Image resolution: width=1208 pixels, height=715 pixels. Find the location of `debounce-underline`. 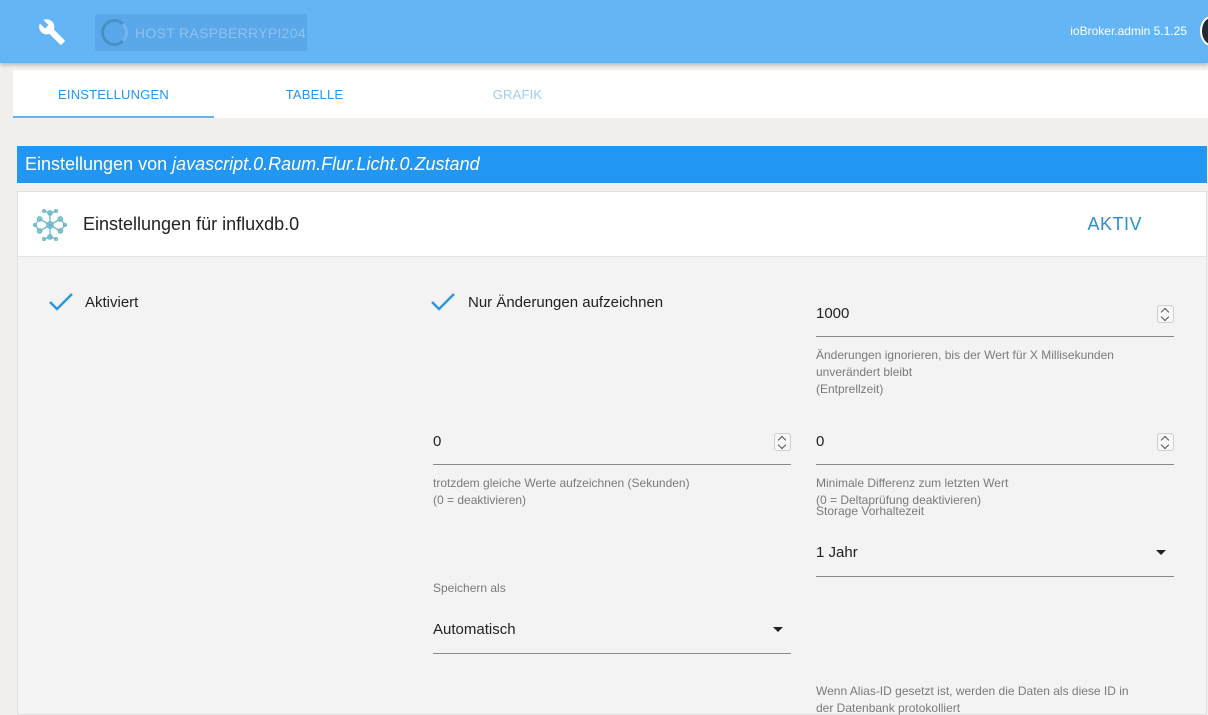

debounce-underline is located at coordinates (995, 336).